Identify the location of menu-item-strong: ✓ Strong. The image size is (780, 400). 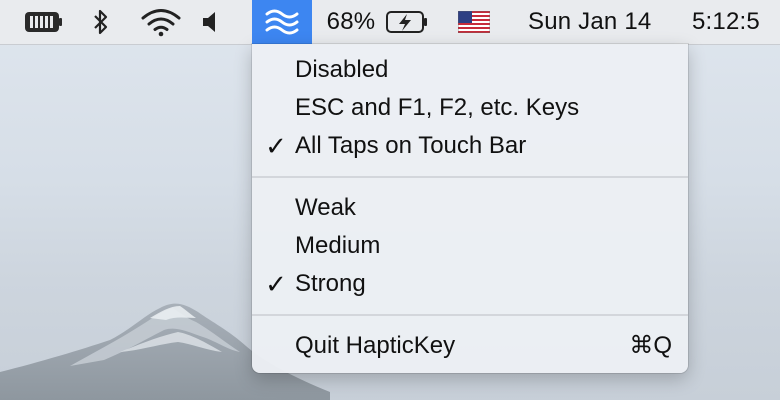
(470, 284).